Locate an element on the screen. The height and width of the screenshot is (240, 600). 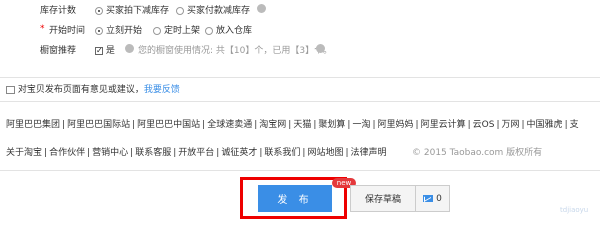
message-count: 0 is located at coordinates (439, 198).